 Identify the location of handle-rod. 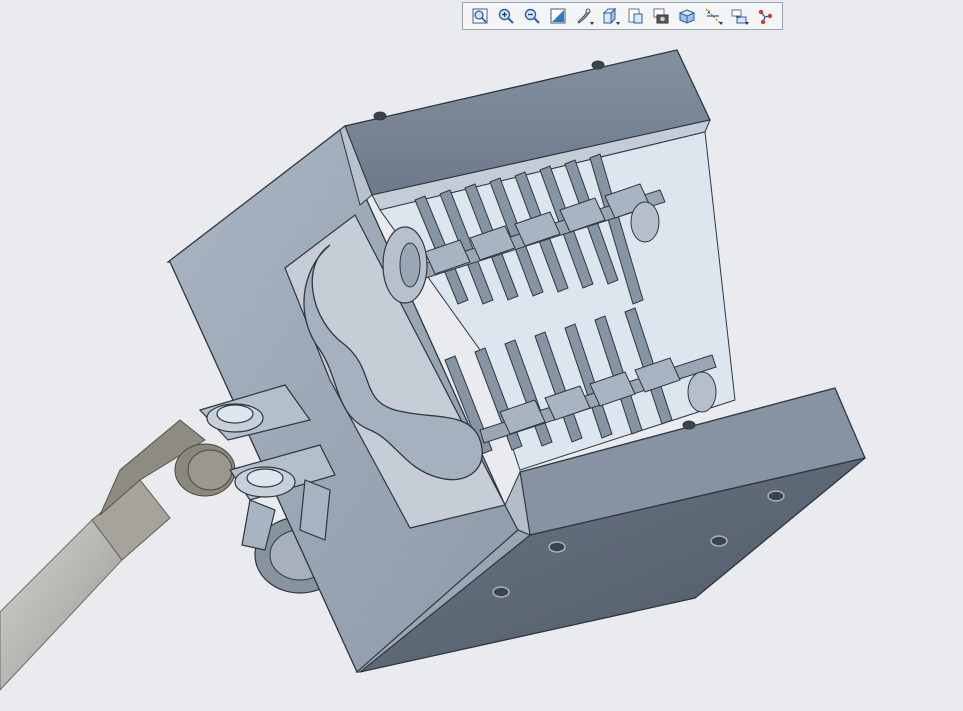
(118, 555).